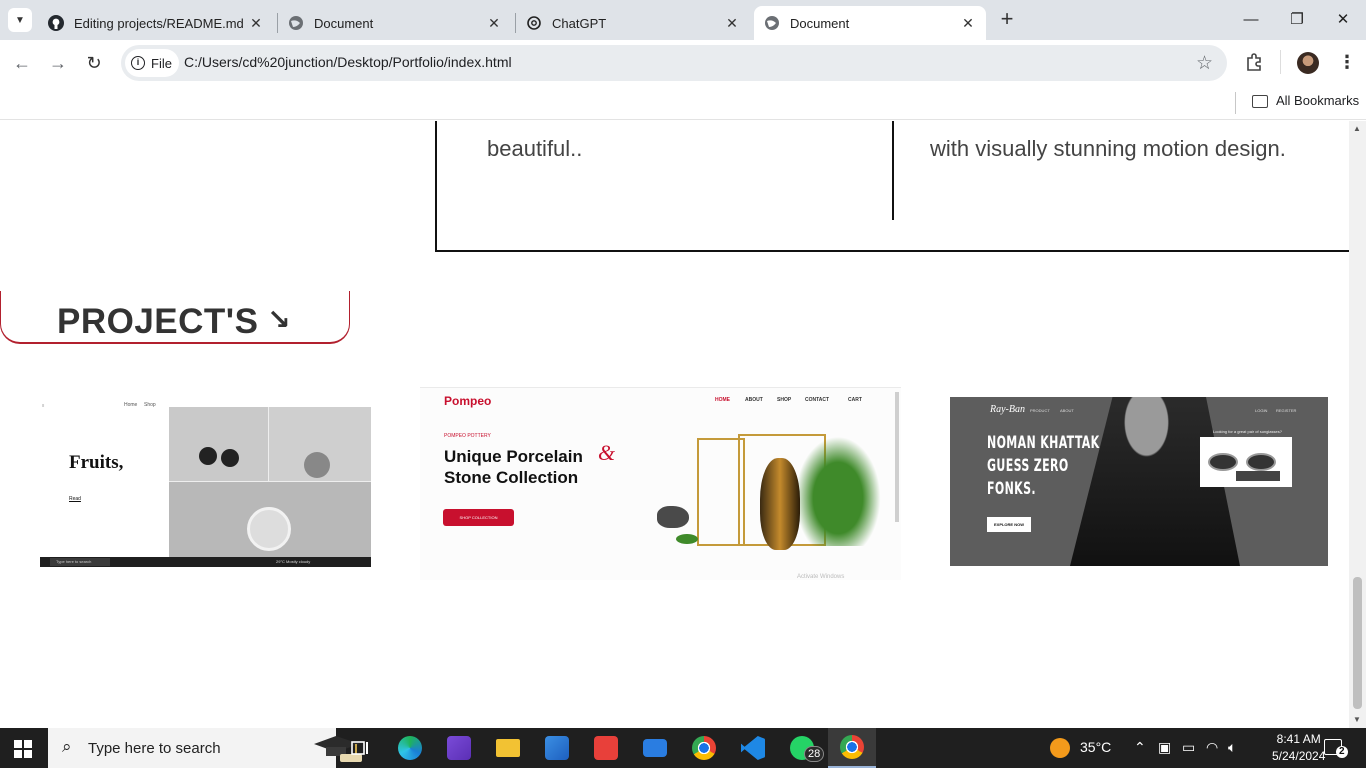 Image resolution: width=1366 pixels, height=768 pixels. Describe the element at coordinates (23, 749) in the screenshot. I see `windows-start-button` at that location.